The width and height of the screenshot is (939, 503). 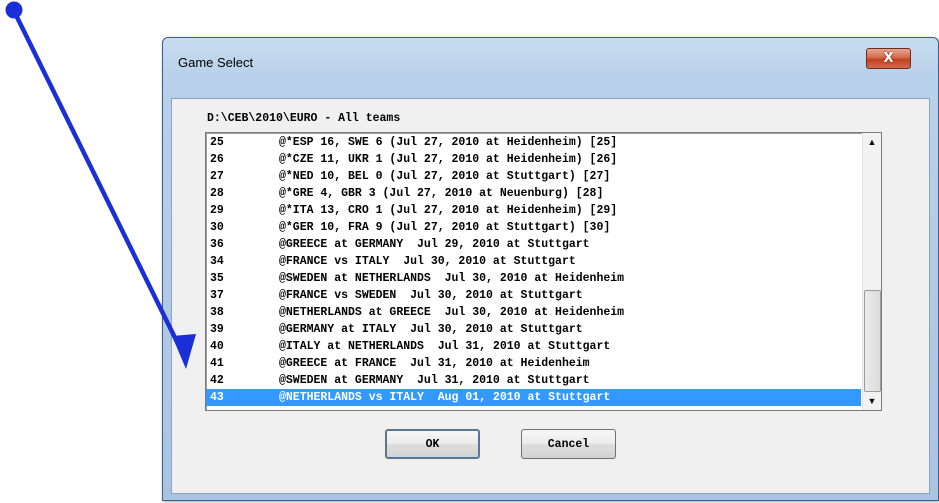 I want to click on close-button: X, so click(x=888, y=58).